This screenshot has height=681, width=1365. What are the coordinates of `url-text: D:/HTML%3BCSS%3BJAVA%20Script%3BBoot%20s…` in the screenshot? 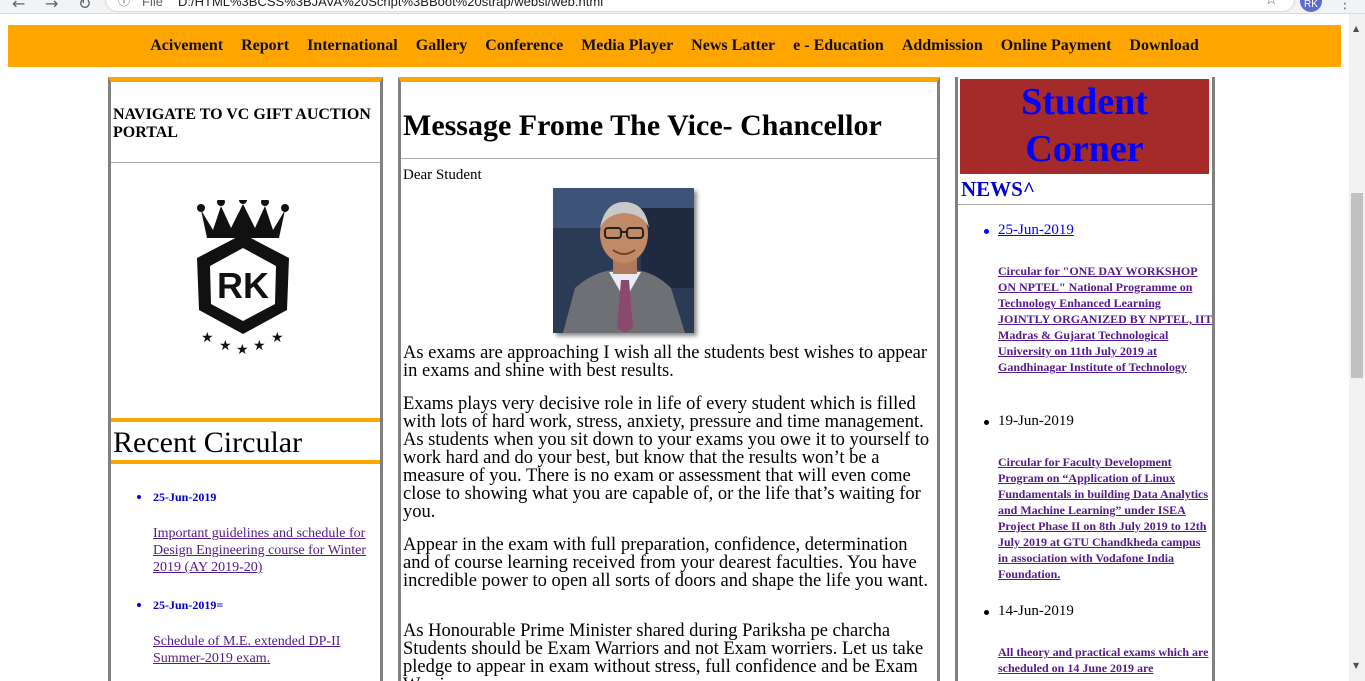 It's located at (390, 4).